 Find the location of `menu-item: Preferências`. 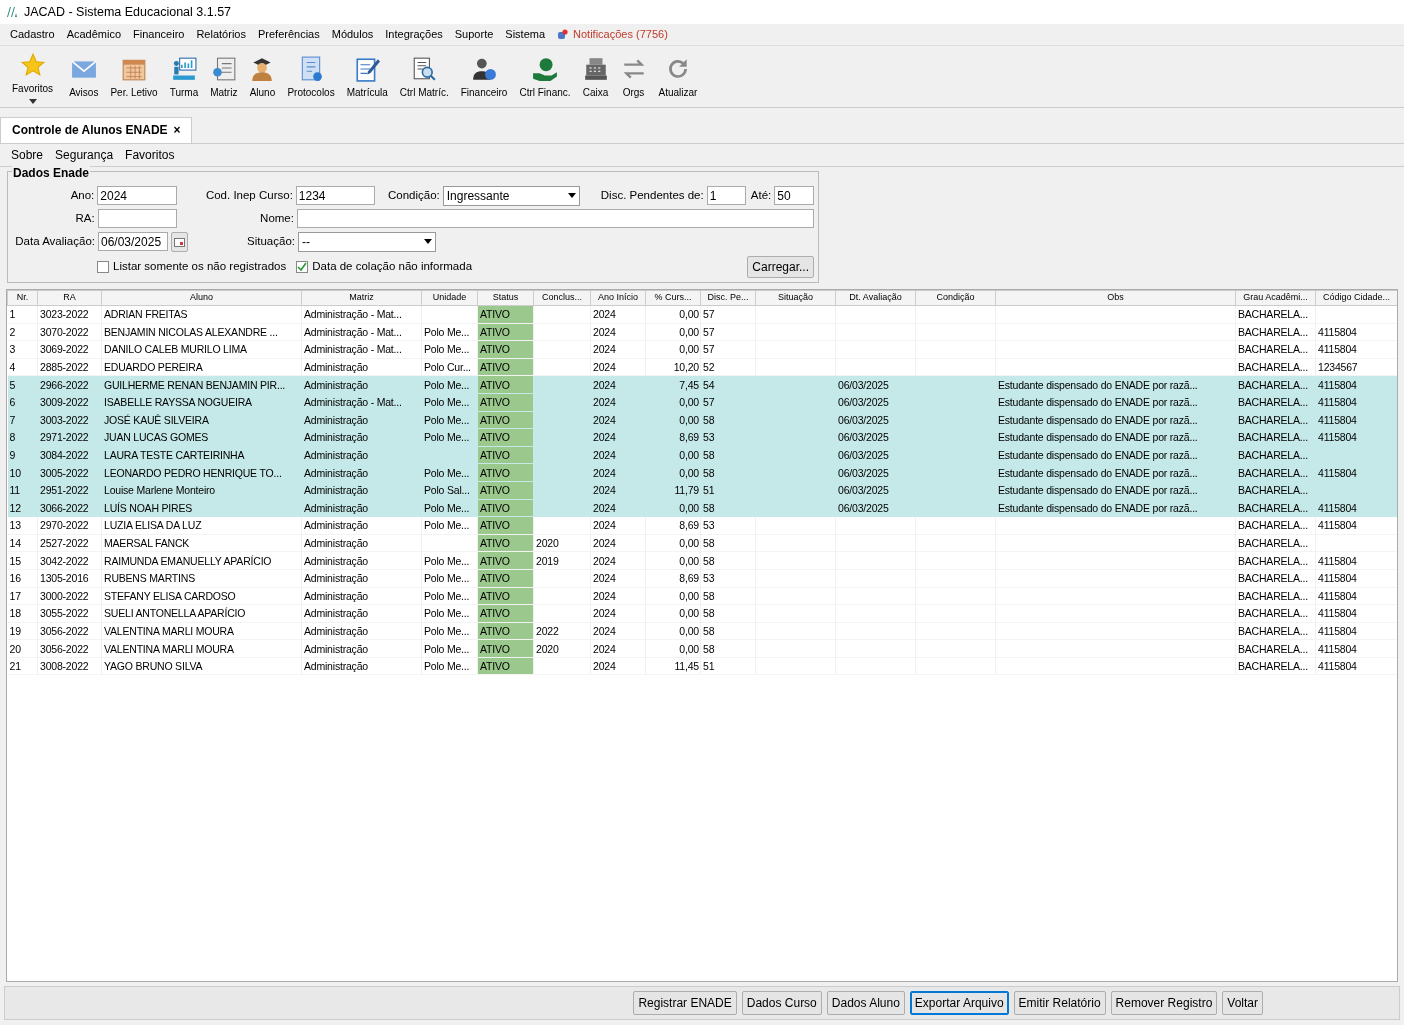

menu-item: Preferências is located at coordinates (288, 34).